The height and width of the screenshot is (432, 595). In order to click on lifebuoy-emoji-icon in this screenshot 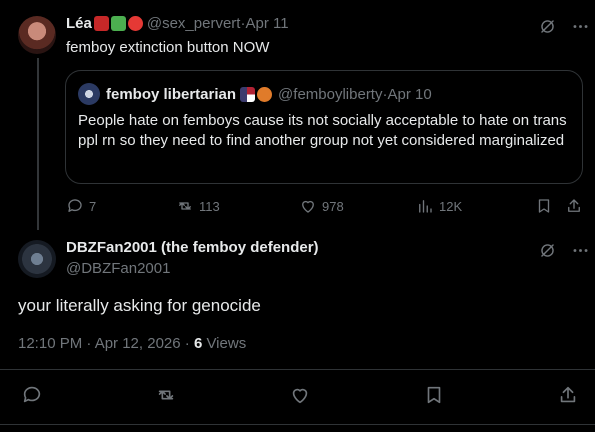, I will do `click(135, 23)`.